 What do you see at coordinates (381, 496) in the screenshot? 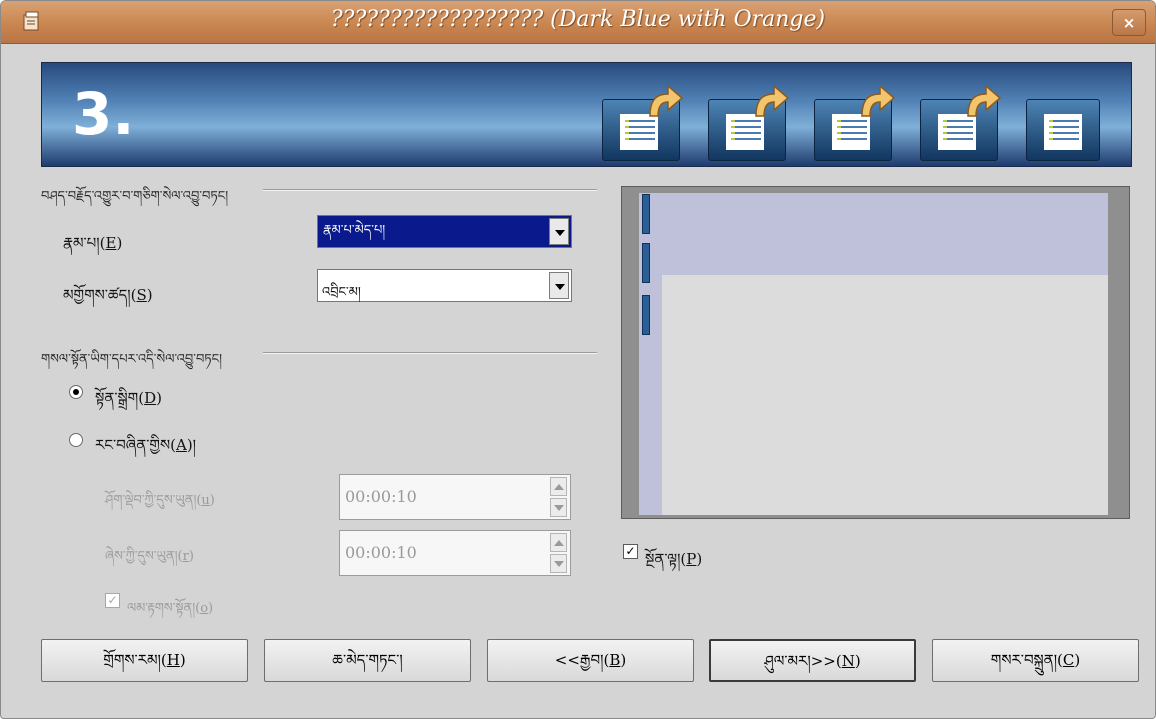
I see `page-duration-value: 00:00:10` at bounding box center [381, 496].